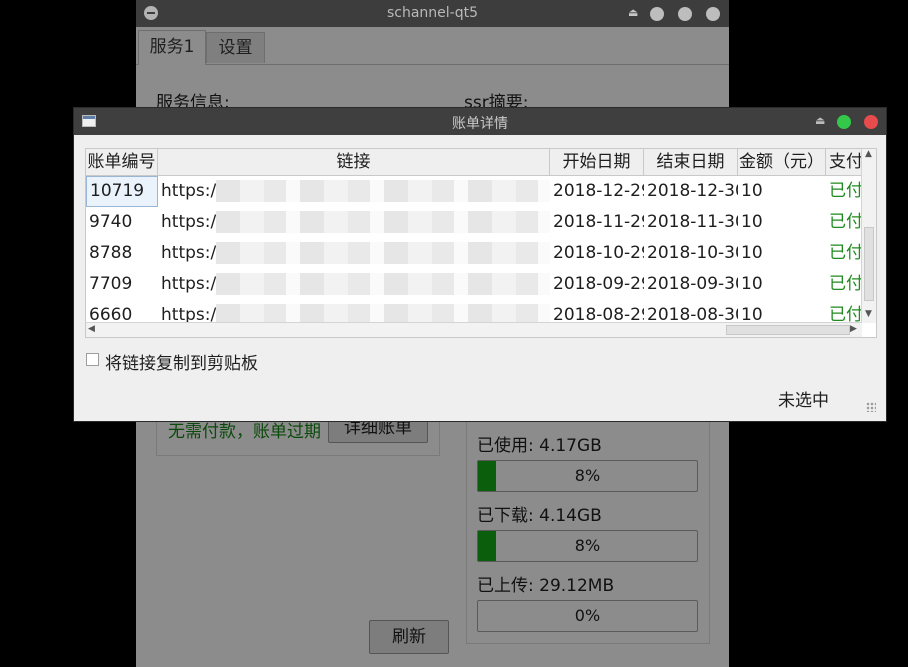  I want to click on used-progress: 8%, so click(587, 476).